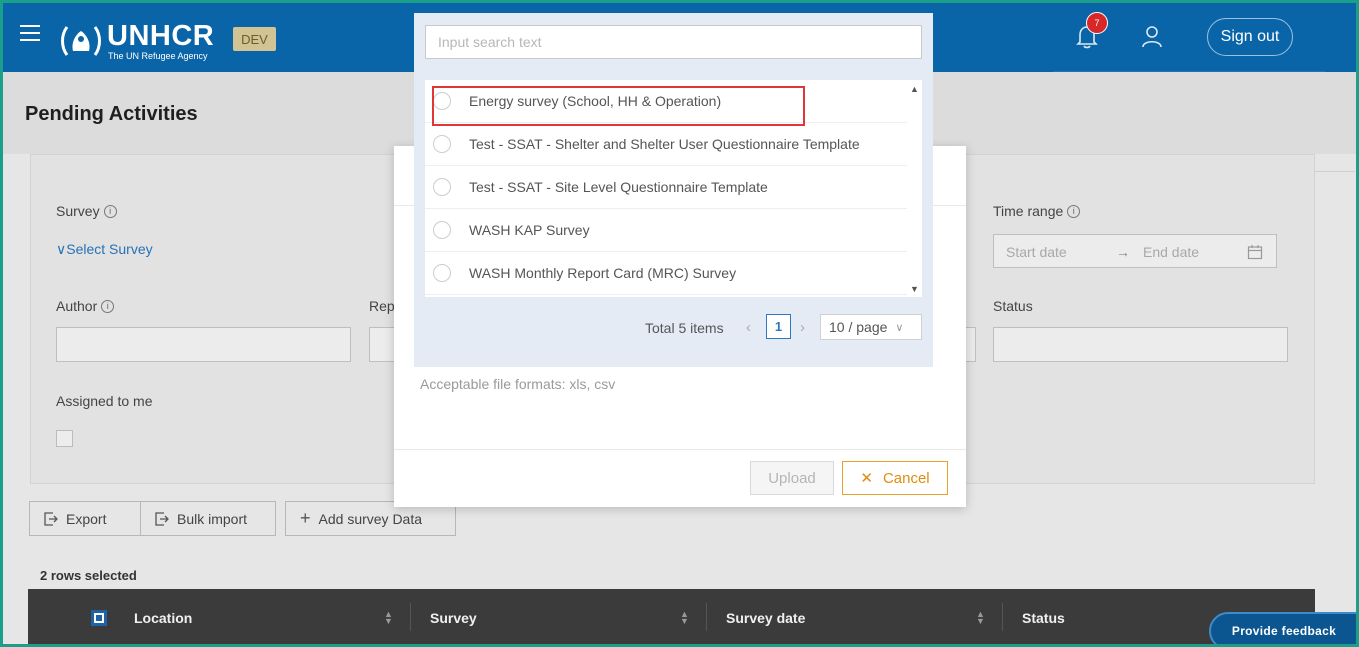 This screenshot has height=647, width=1359. I want to click on modal-footer-divider, so click(680, 449).